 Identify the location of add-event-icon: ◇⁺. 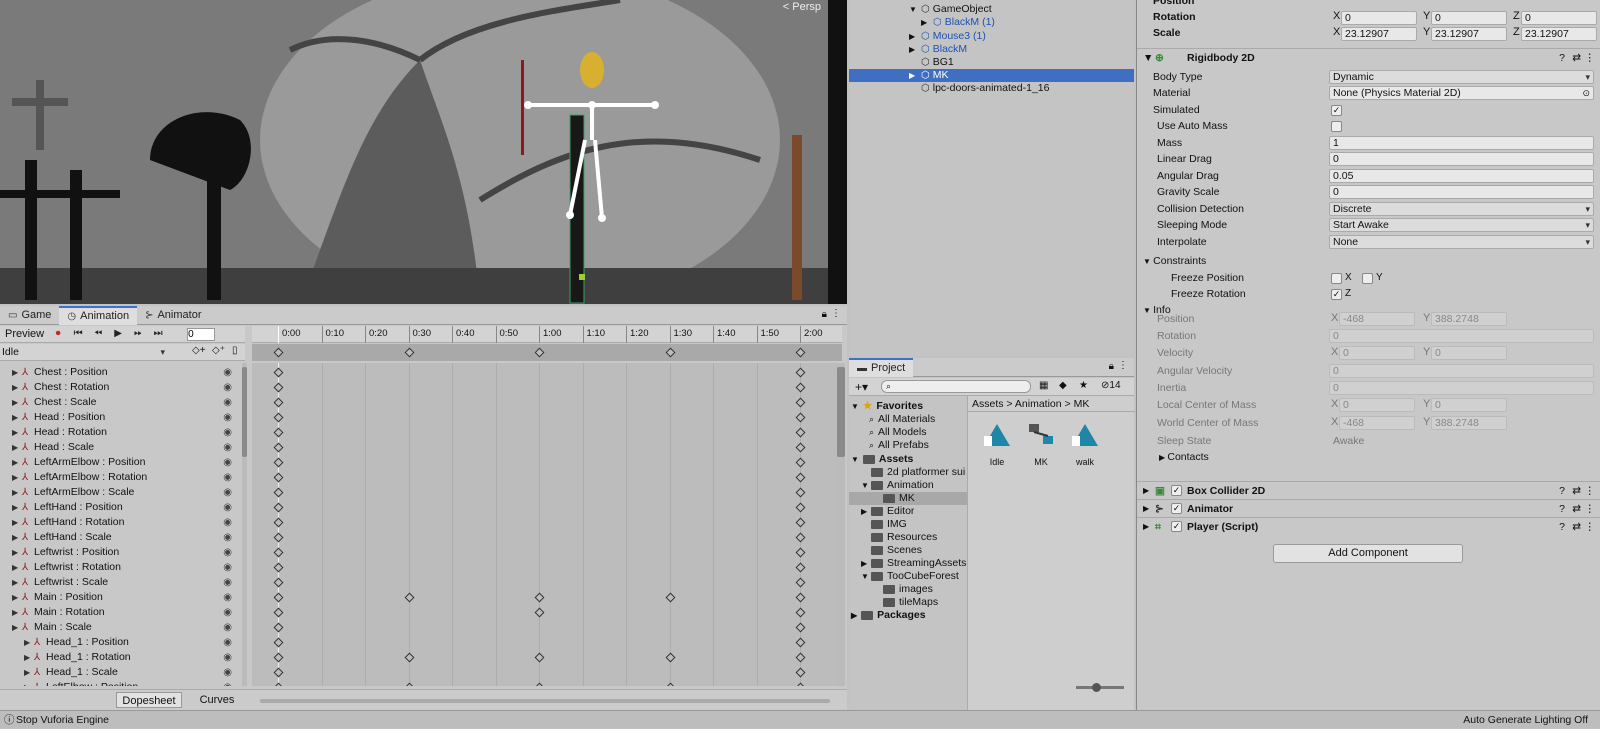
(218, 350).